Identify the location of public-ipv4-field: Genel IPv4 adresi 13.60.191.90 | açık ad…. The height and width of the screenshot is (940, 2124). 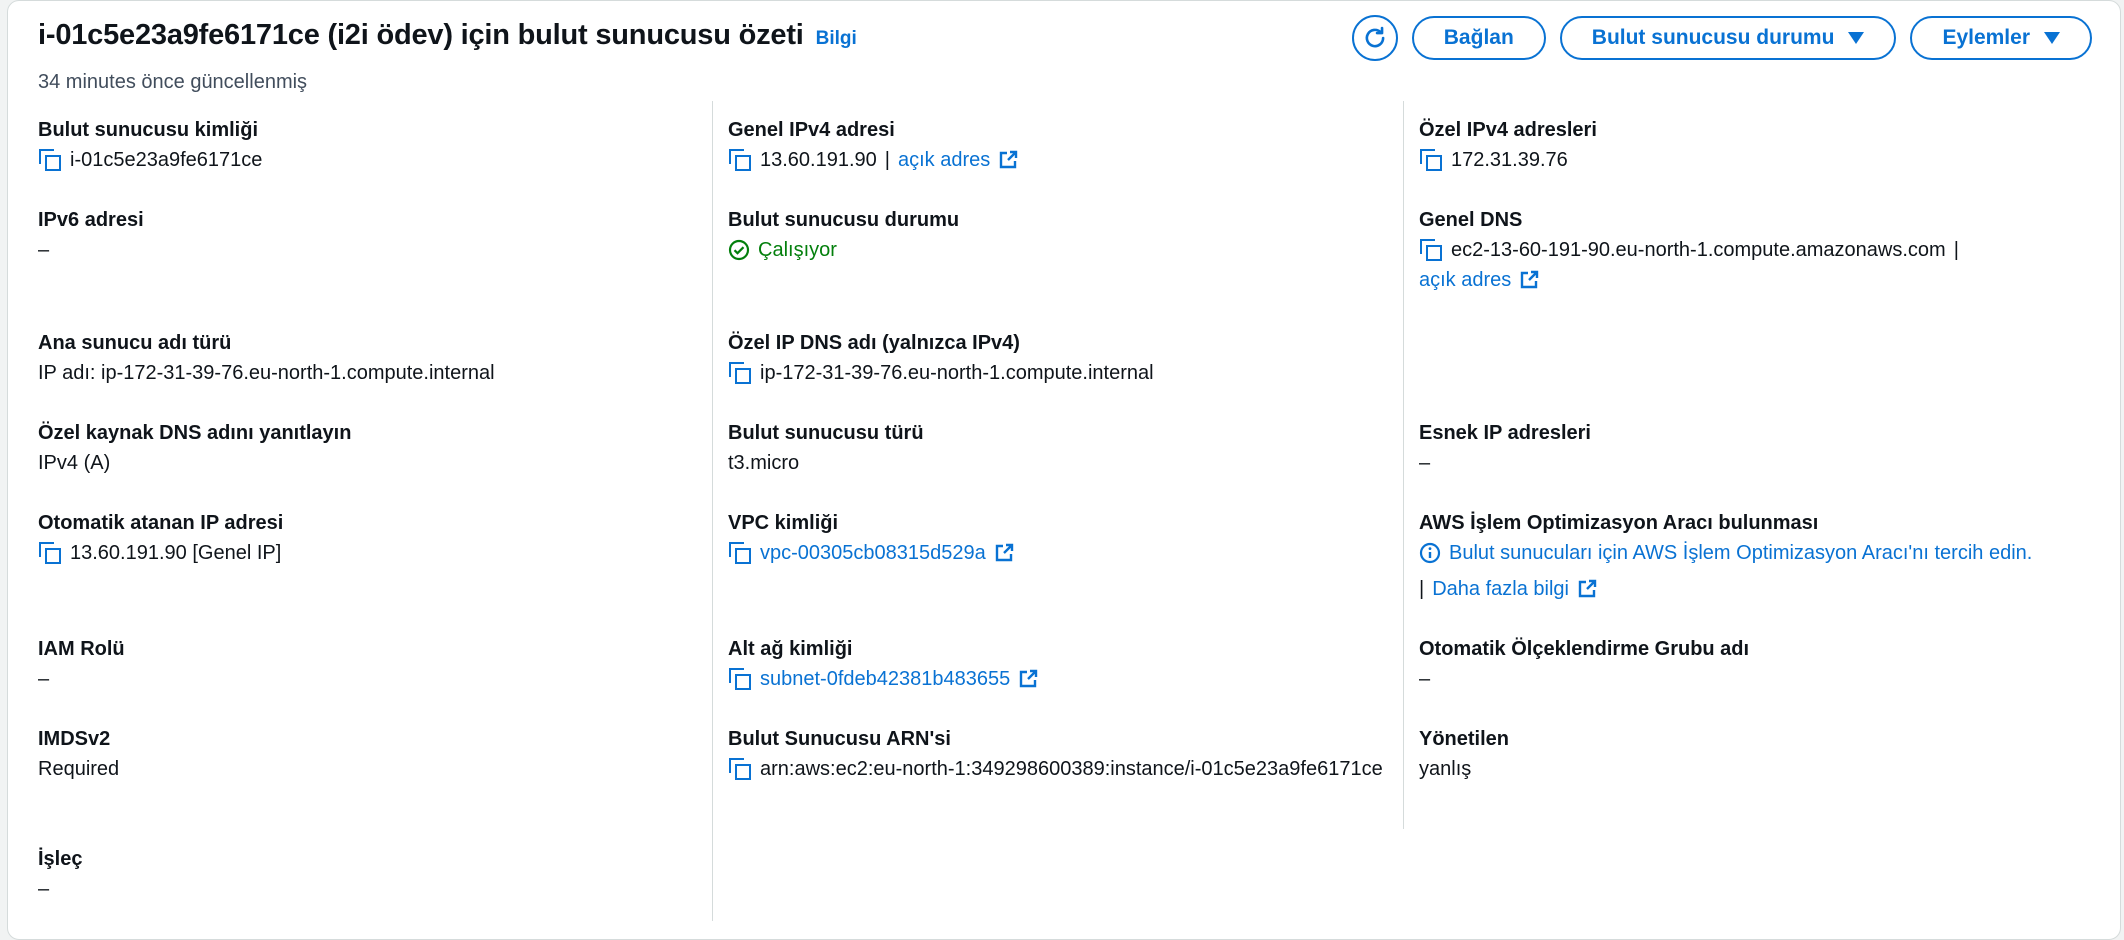
(1063, 145).